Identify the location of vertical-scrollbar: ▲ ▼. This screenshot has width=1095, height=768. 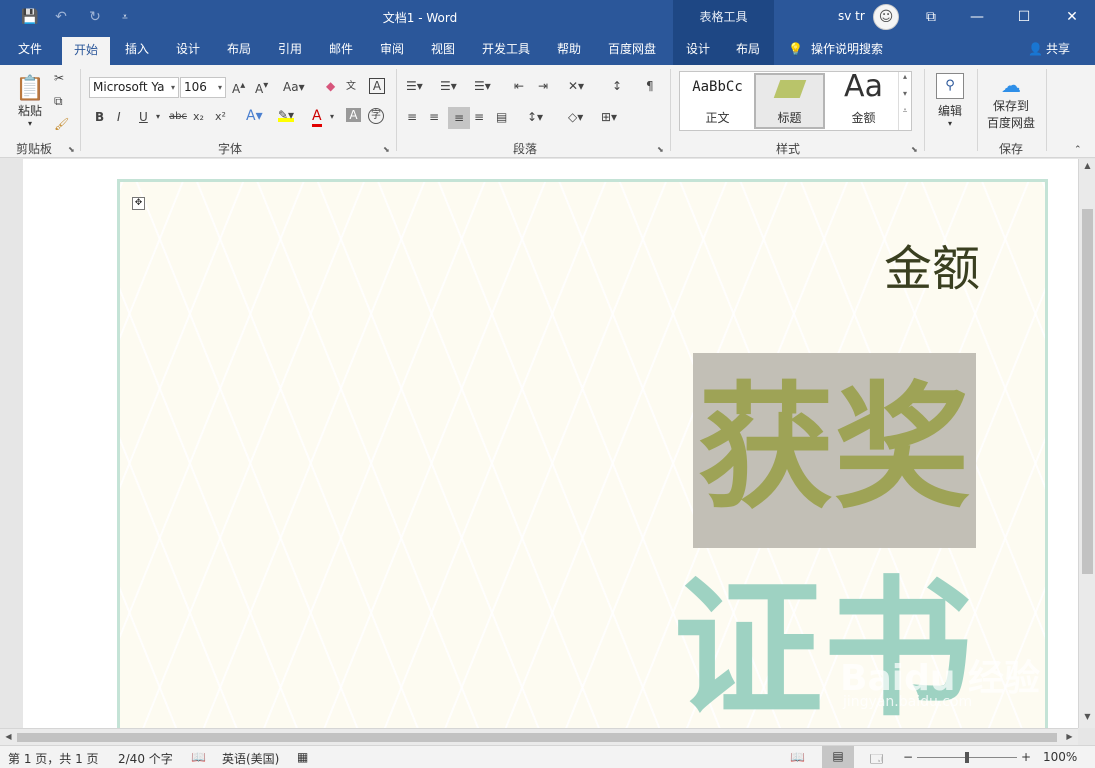
(1086, 443).